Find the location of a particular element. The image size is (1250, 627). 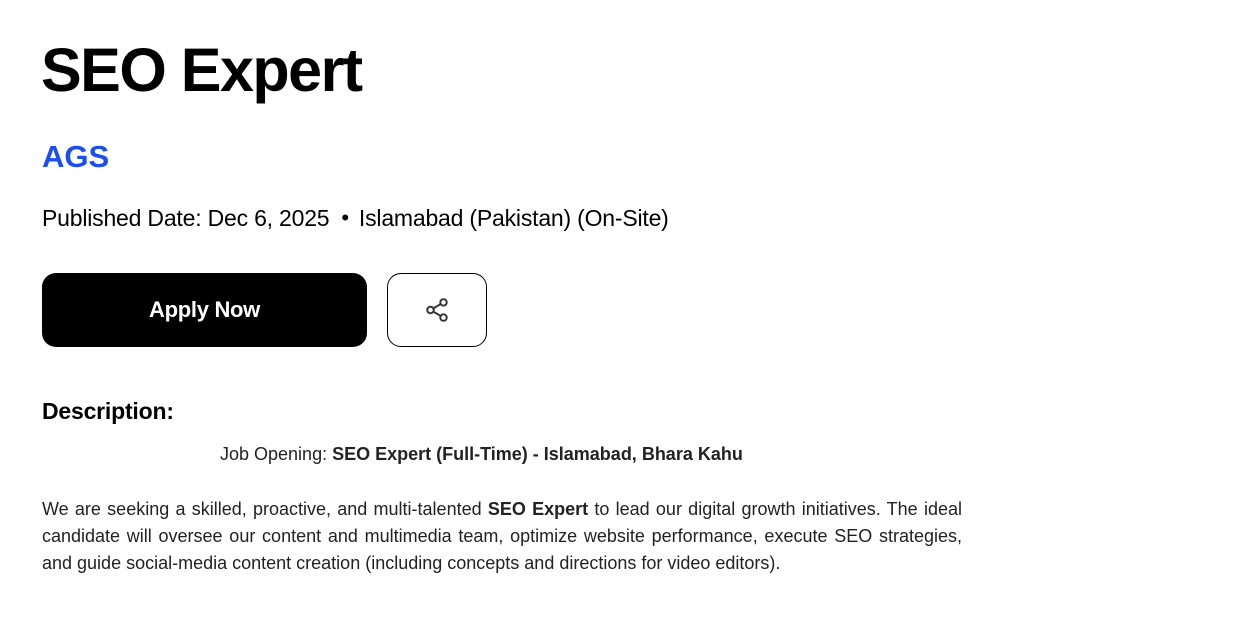

company-link: AGS is located at coordinates (75, 157).